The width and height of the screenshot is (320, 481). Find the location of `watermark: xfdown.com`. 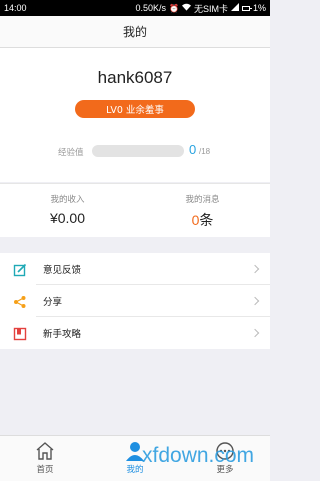

watermark: xfdown.com is located at coordinates (198, 455).